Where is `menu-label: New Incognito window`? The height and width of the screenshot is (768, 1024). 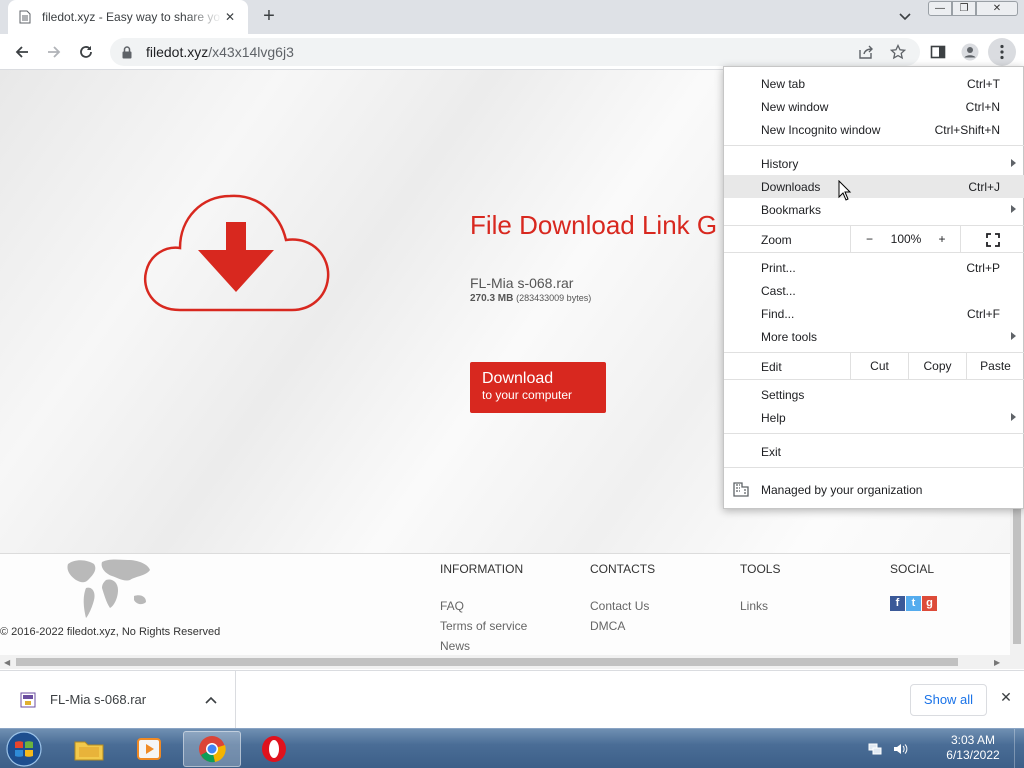
menu-label: New Incognito window is located at coordinates (821, 130).